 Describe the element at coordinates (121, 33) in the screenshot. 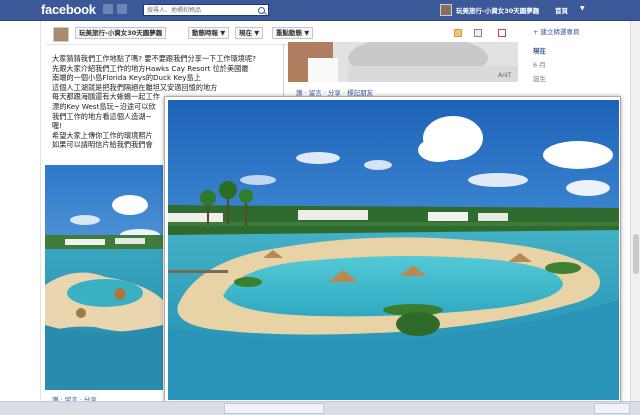

I see `page-name-button: 玩美旅行-小資女30天圓夢趣` at that location.